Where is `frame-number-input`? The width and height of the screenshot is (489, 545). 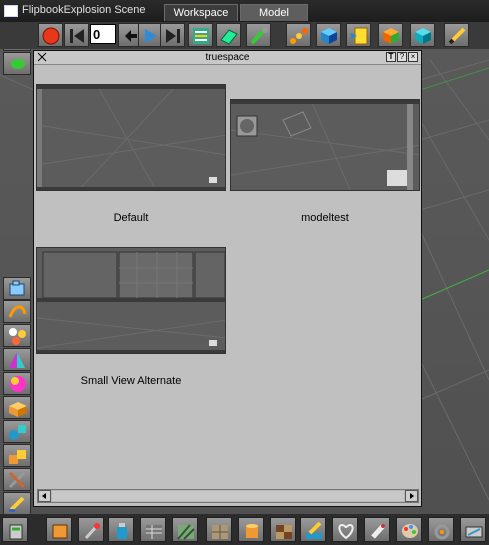 frame-number-input is located at coordinates (103, 34).